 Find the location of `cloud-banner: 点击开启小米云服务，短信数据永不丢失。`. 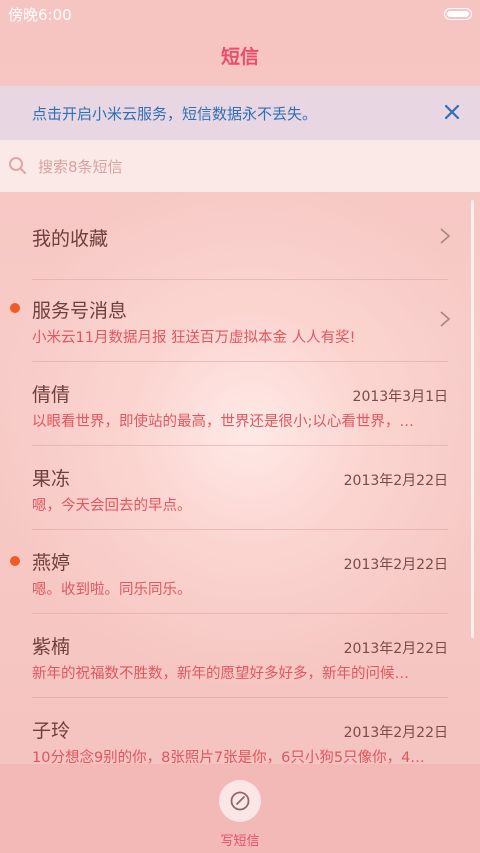

cloud-banner: 点击开启小米云服务，短信数据永不丢失。 is located at coordinates (240, 113).